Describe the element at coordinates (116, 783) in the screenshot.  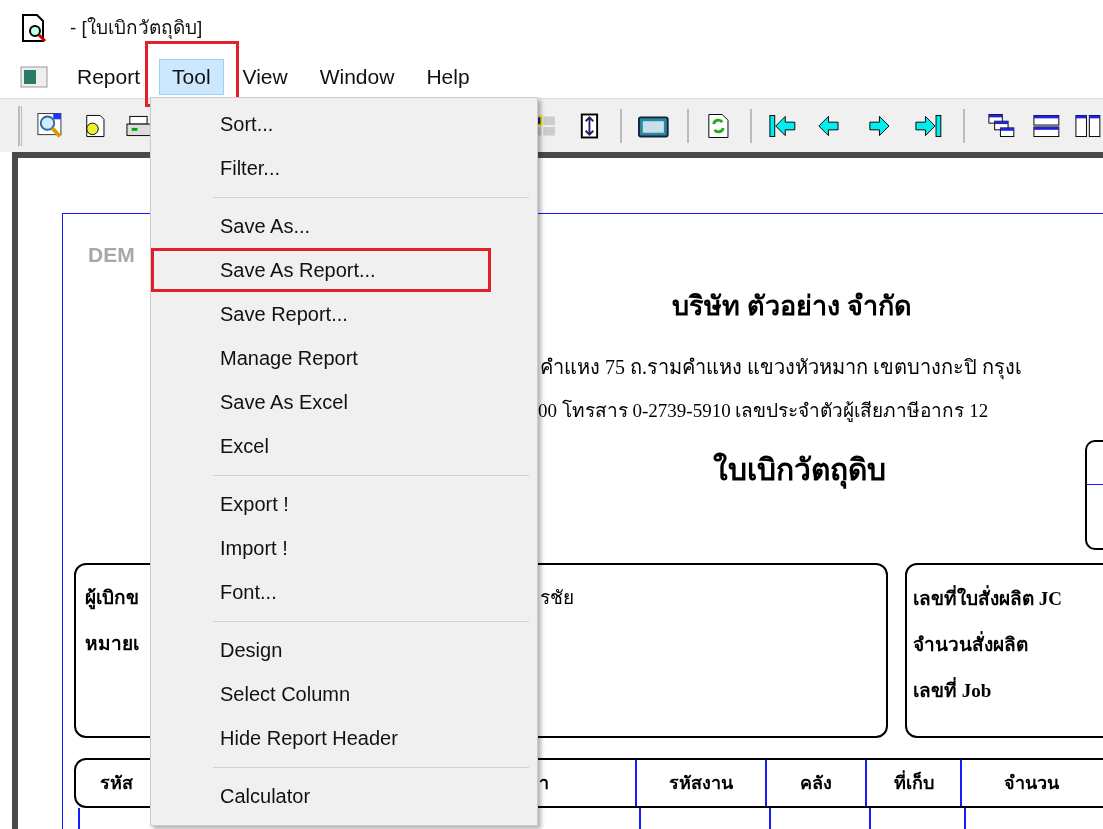
I see `column-header: รหัส` at that location.